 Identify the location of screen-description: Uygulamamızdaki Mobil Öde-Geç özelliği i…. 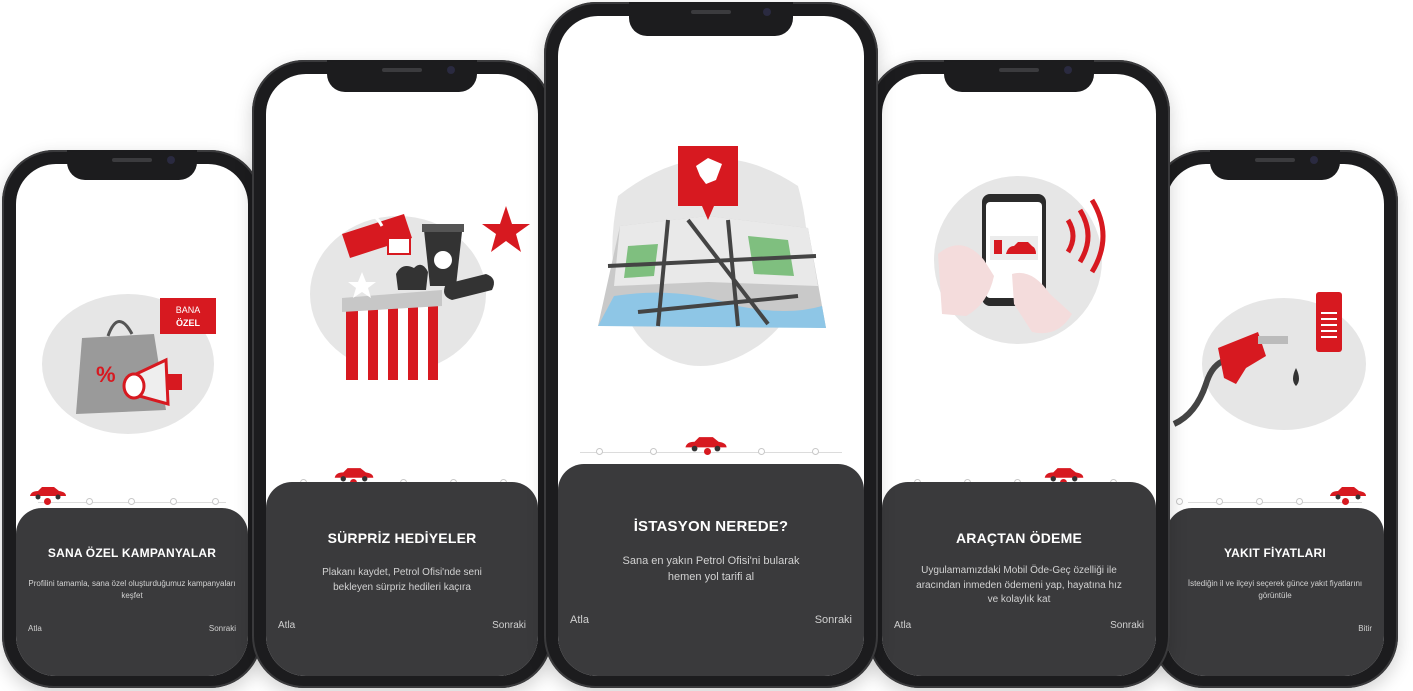
(1019, 585).